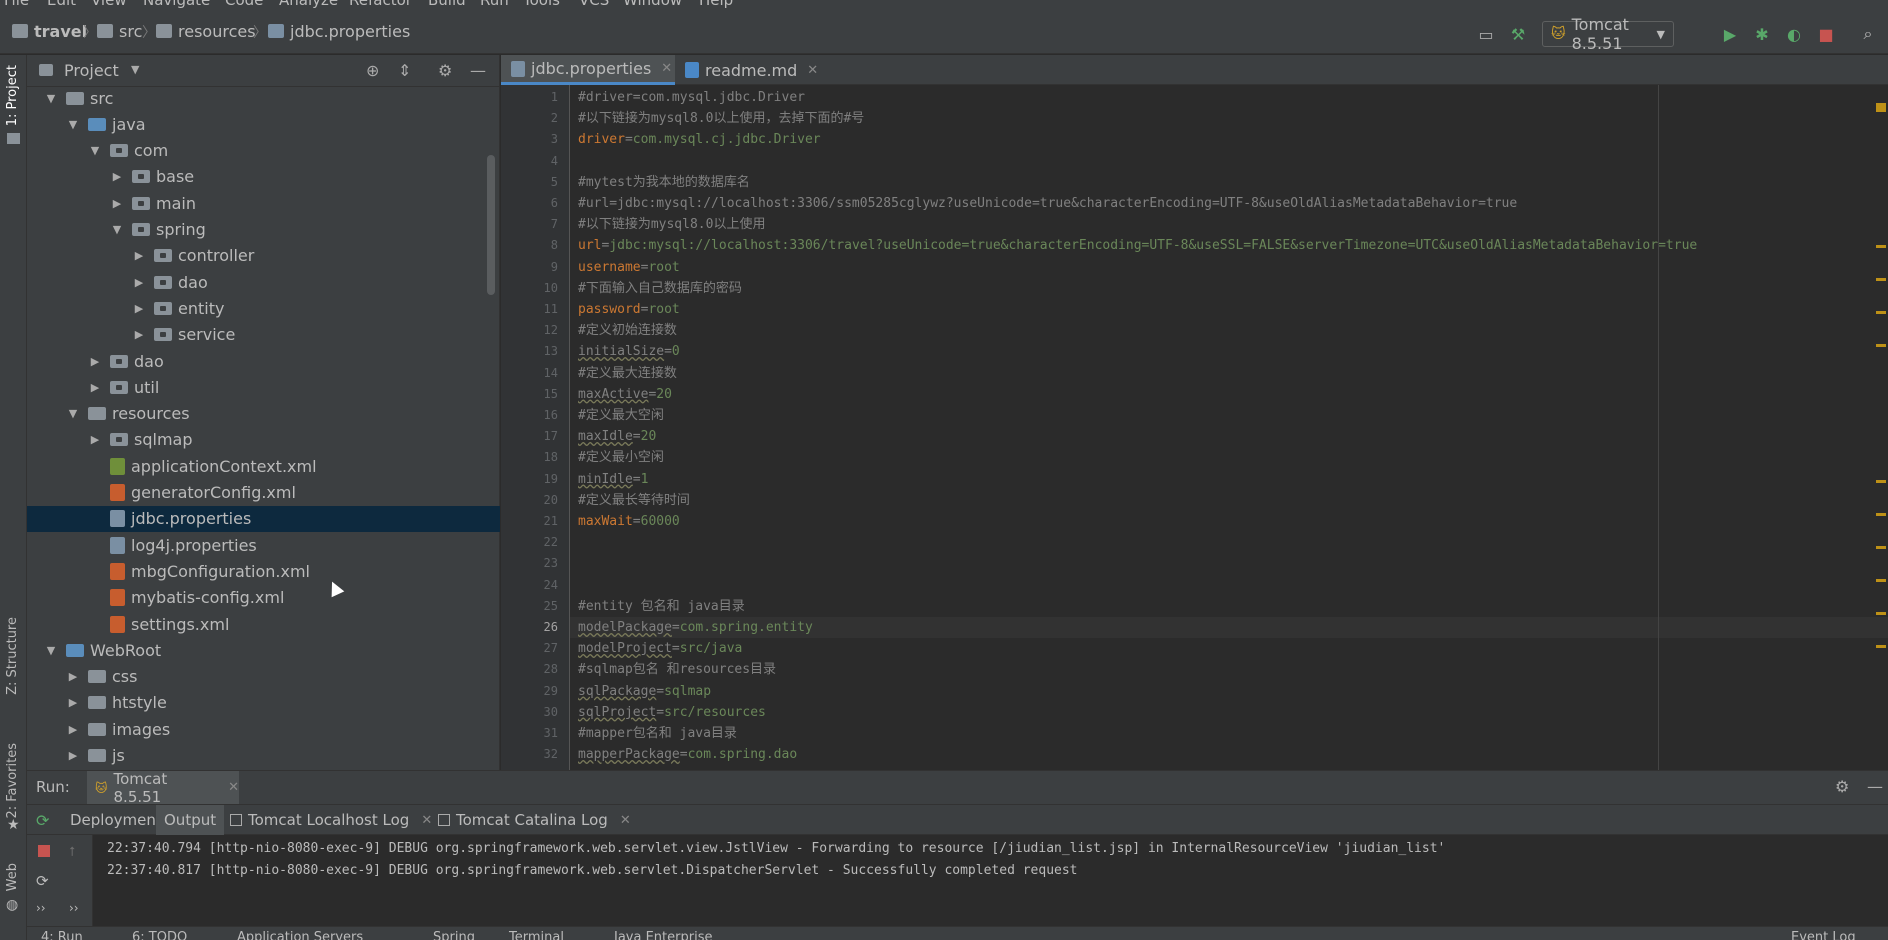 This screenshot has width=1888, height=940. Describe the element at coordinates (263, 335) in the screenshot. I see `tree-item: ▶ service` at that location.